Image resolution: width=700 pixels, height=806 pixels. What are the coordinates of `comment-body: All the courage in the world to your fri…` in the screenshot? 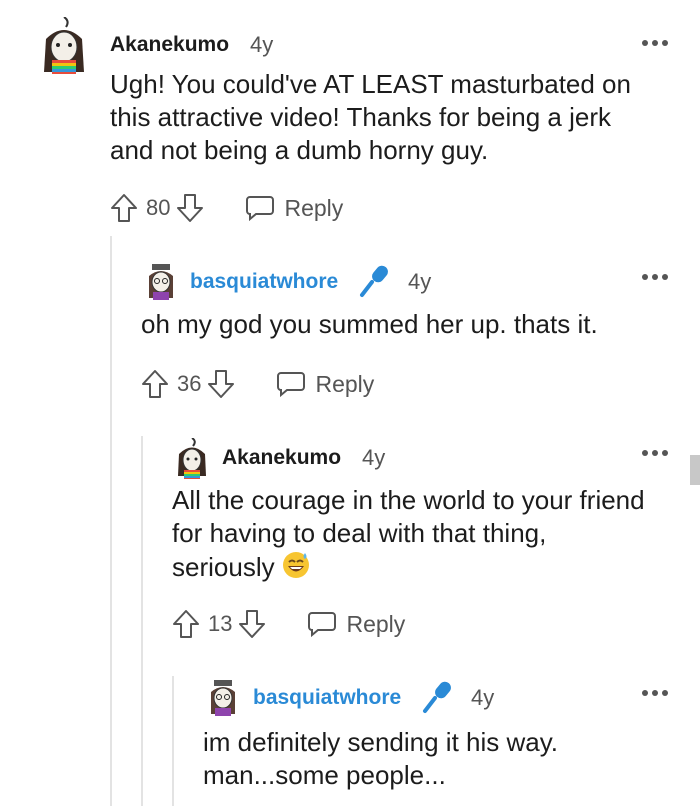 It's located at (408, 534).